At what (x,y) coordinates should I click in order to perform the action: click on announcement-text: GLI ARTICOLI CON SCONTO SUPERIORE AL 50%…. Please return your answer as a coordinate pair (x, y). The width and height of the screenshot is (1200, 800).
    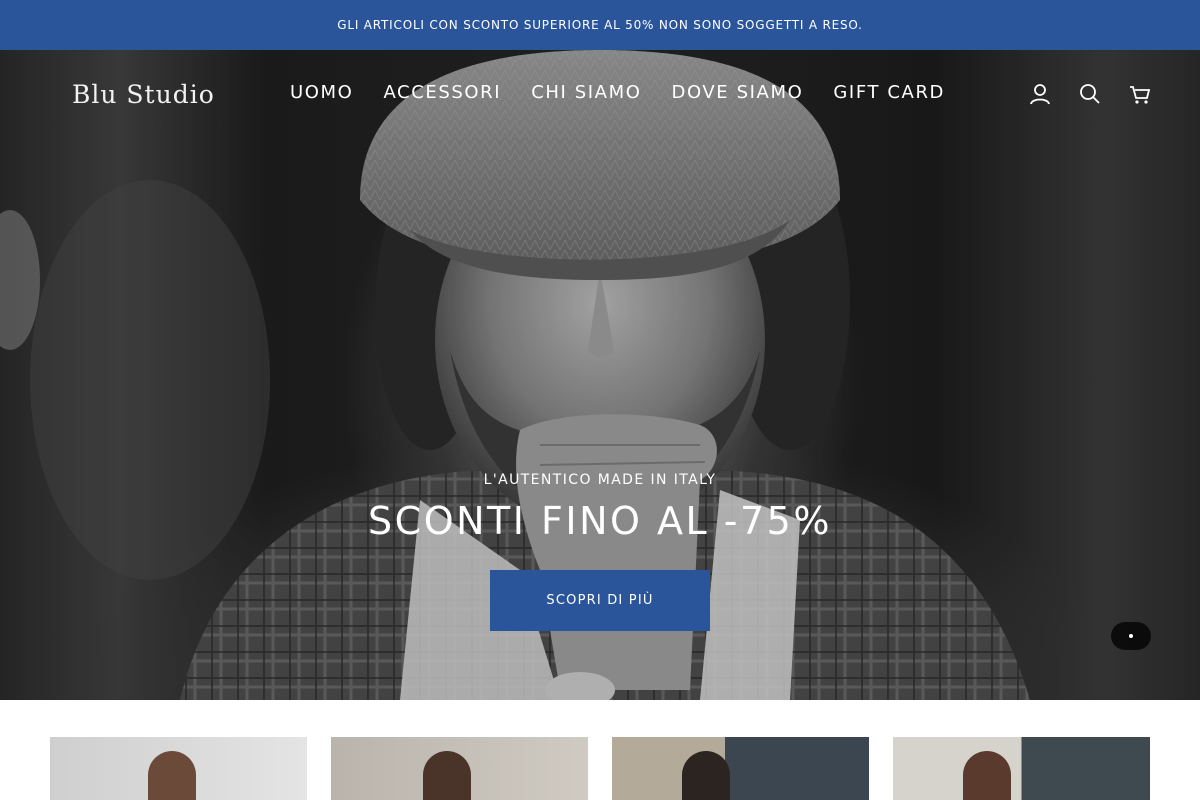
    Looking at the image, I should click on (600, 25).